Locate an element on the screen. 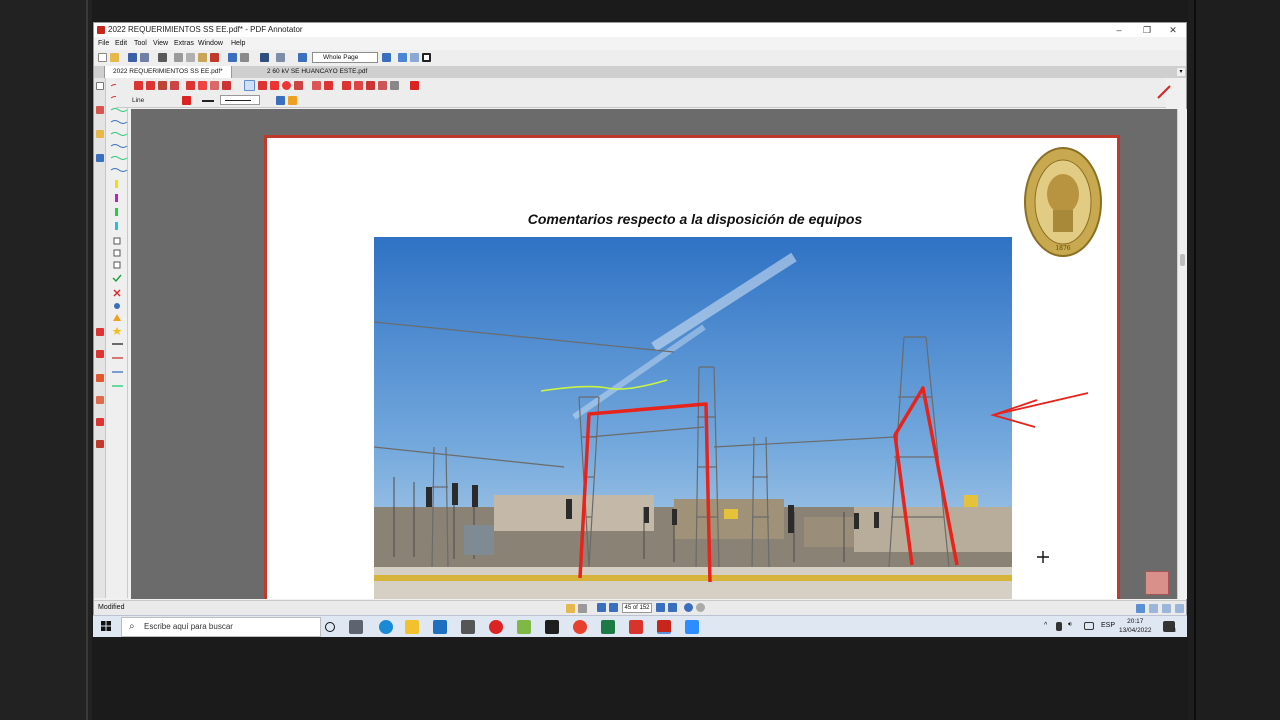 Image resolution: width=1280 pixels, height=720 pixels. red-frame-annotation is located at coordinates (645, 492).